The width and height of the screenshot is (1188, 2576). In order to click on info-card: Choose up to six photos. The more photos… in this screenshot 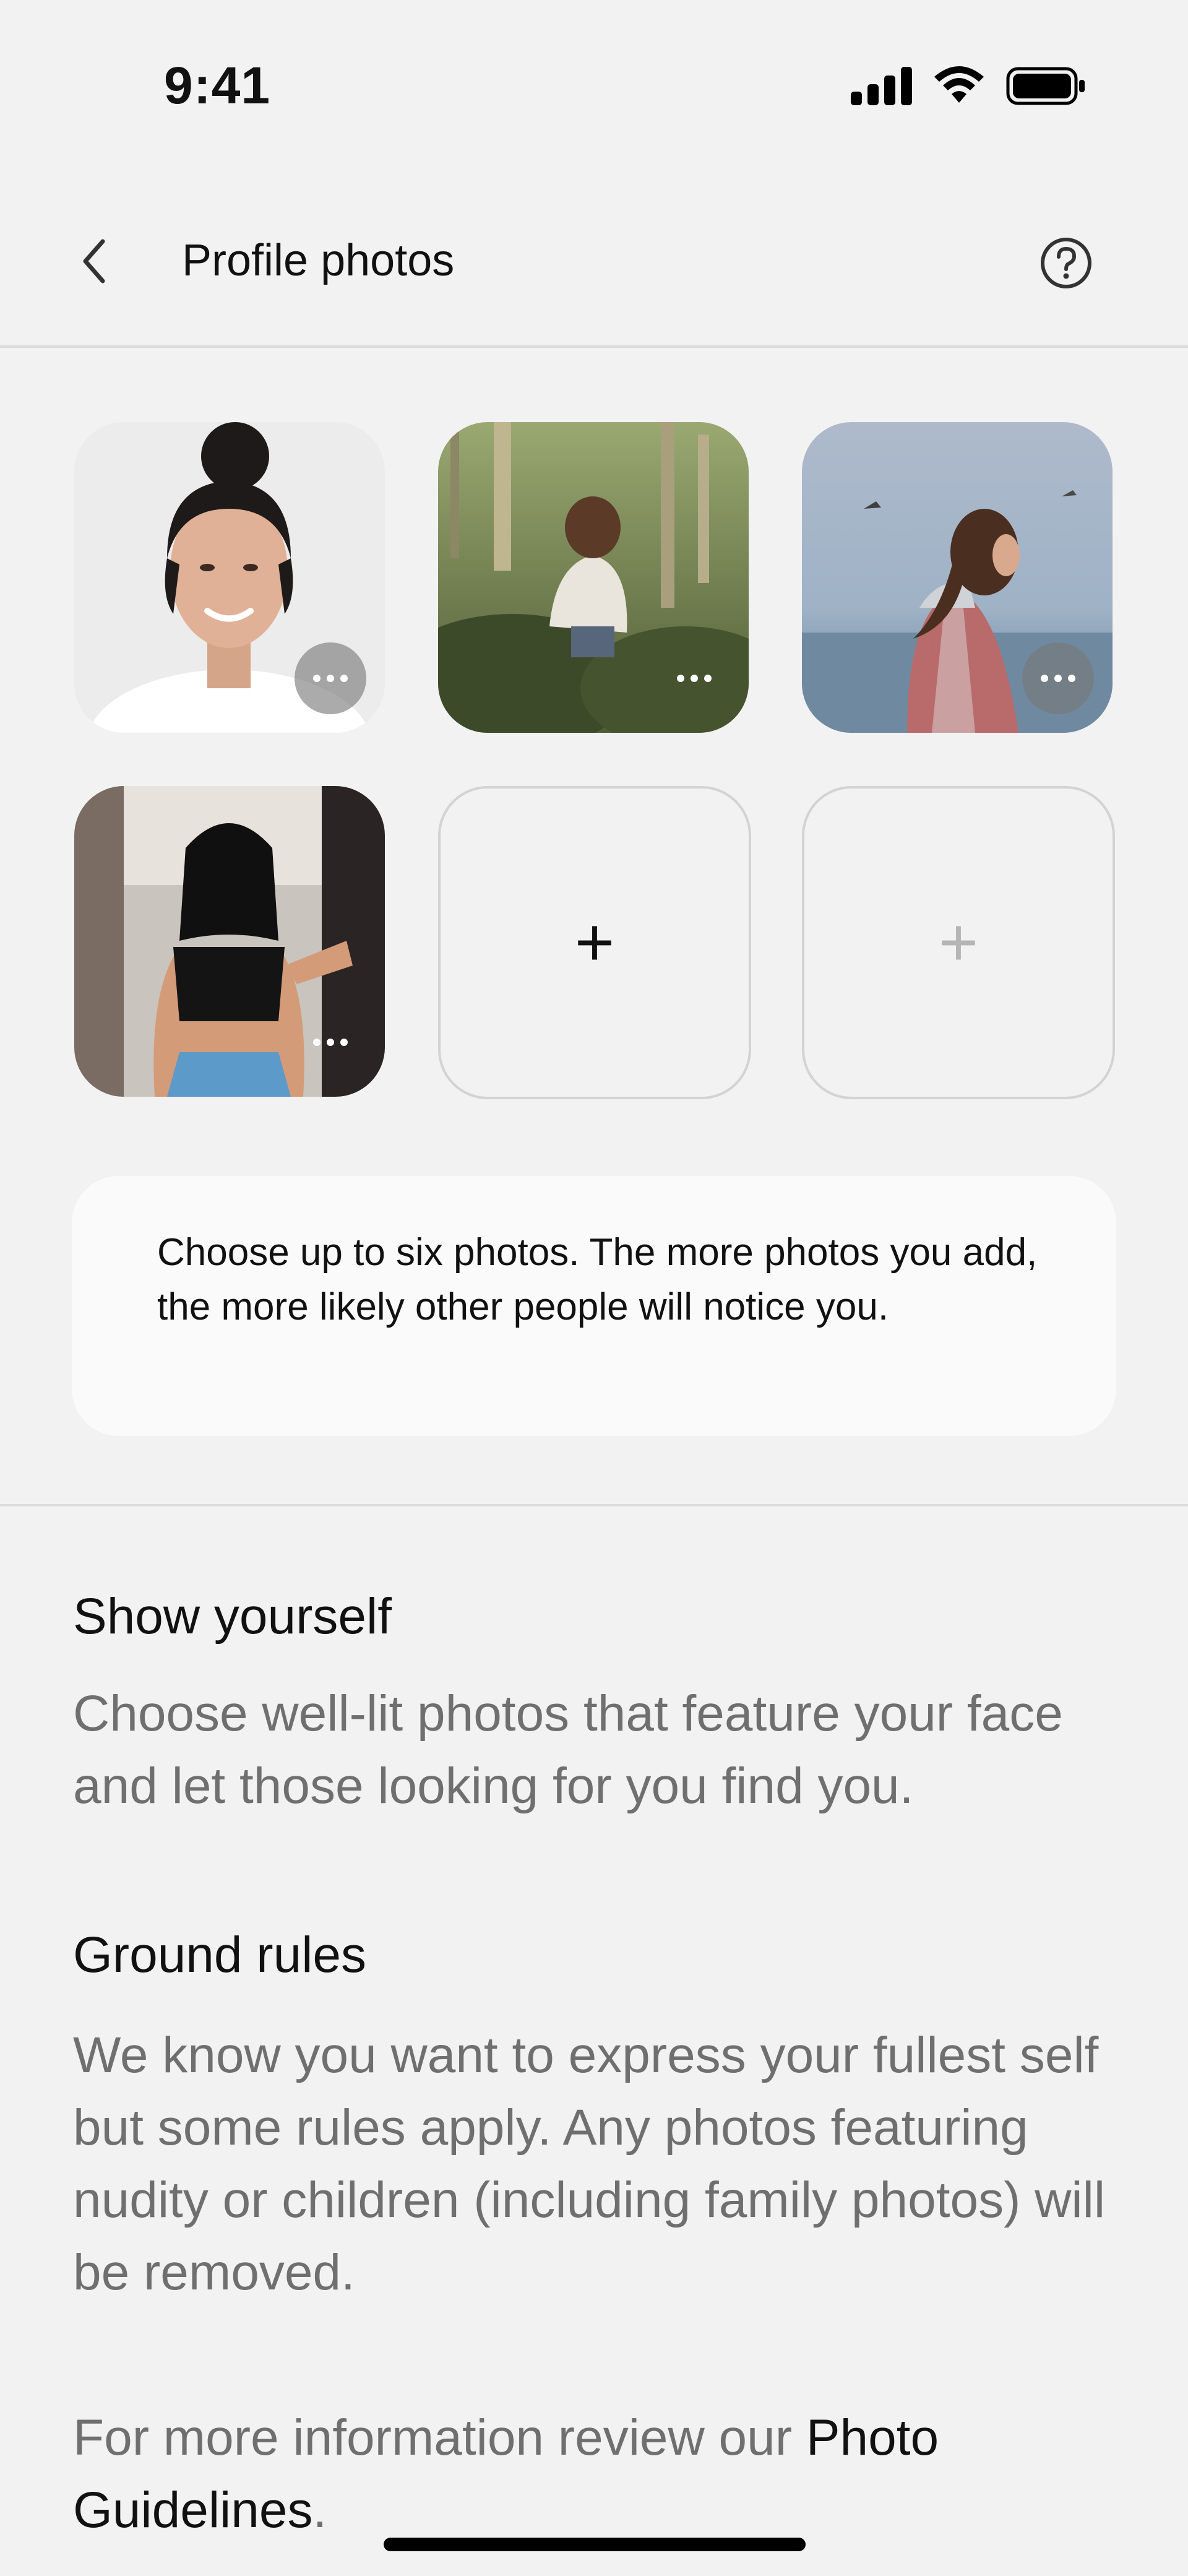, I will do `click(594, 1306)`.